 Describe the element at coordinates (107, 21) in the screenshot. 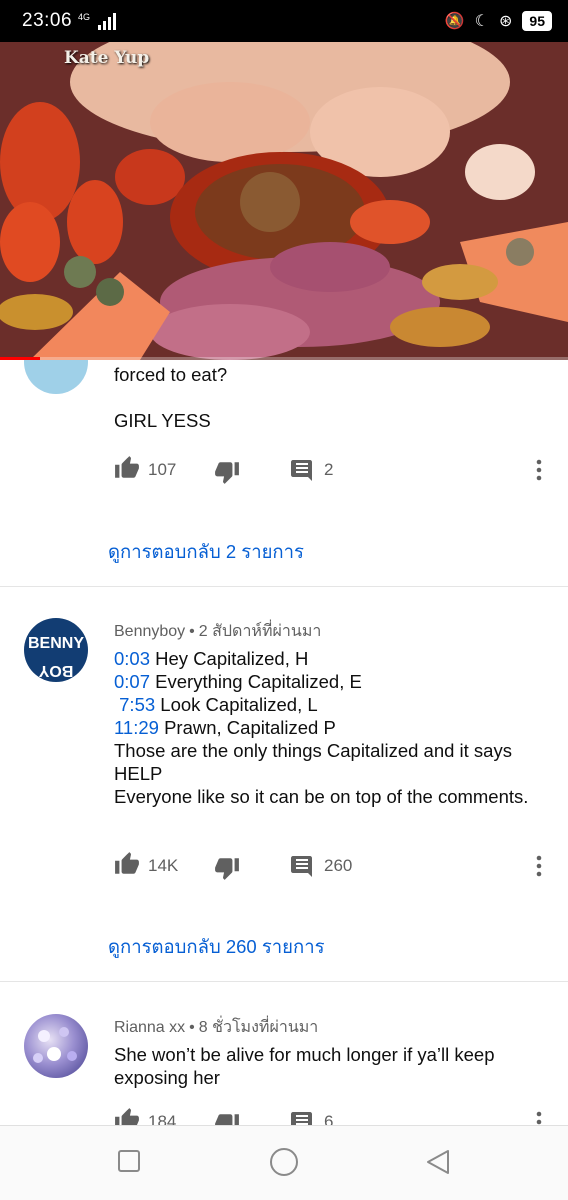

I see `signal-icon` at that location.